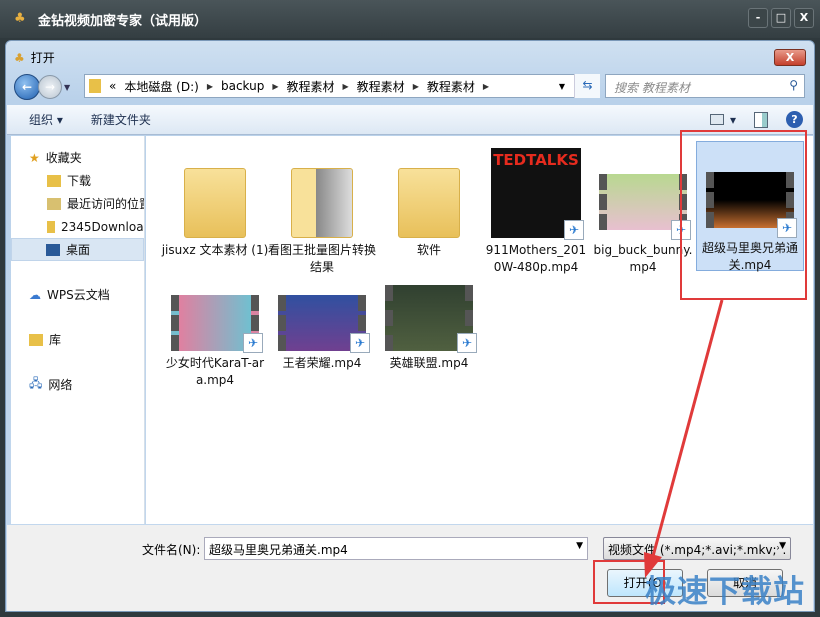 The height and width of the screenshot is (617, 820). Describe the element at coordinates (725, 592) in the screenshot. I see `watermark: 极速下载站` at that location.